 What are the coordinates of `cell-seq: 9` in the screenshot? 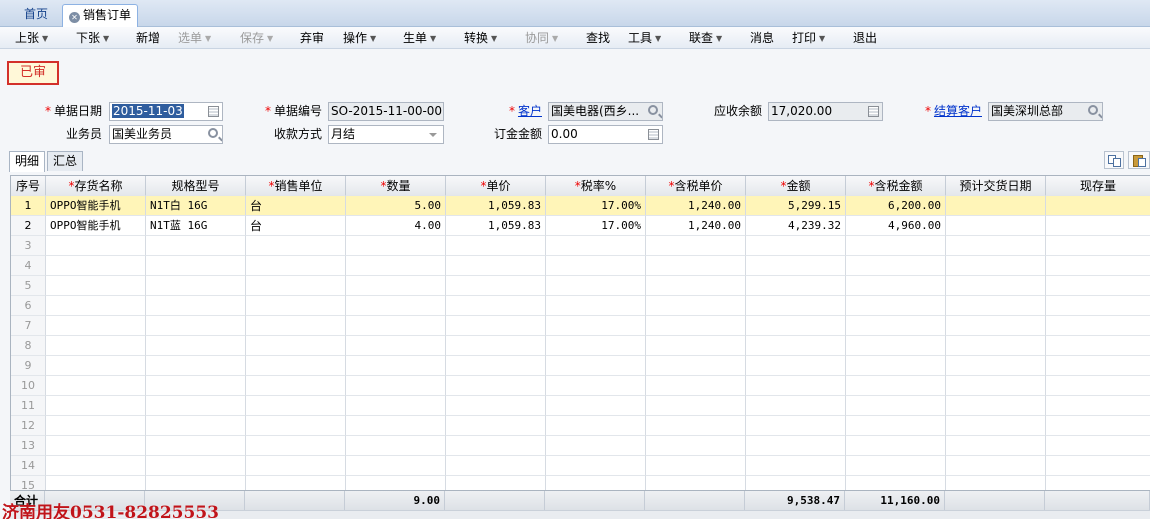 It's located at (28, 366).